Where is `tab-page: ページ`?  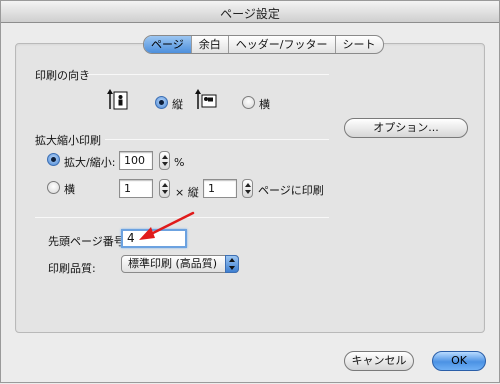
tab-page: ページ is located at coordinates (168, 44).